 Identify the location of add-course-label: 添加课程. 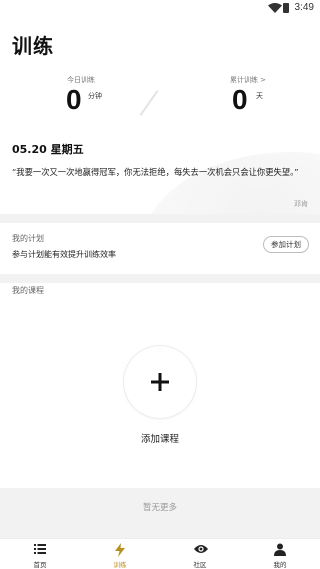
(160, 438).